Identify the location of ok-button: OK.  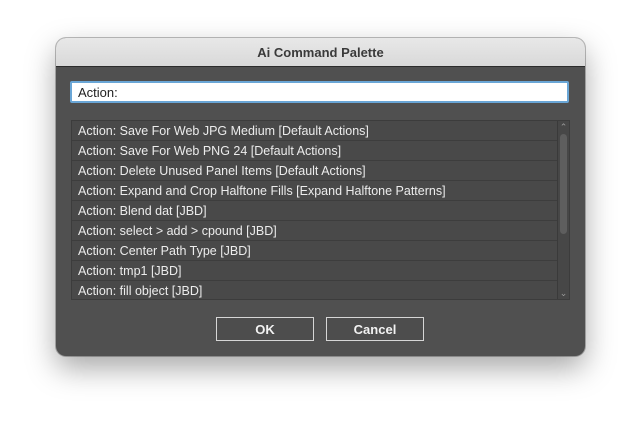
(265, 329).